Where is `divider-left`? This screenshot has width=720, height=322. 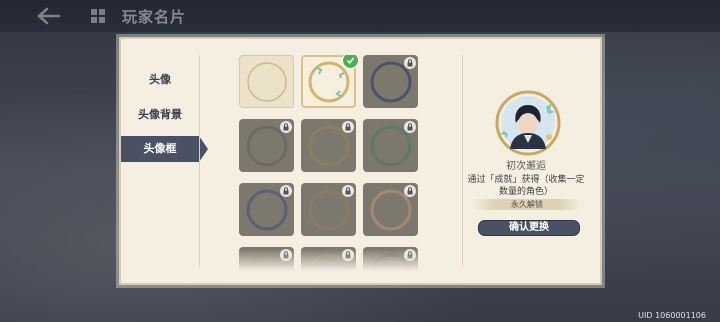
divider-left is located at coordinates (199, 161).